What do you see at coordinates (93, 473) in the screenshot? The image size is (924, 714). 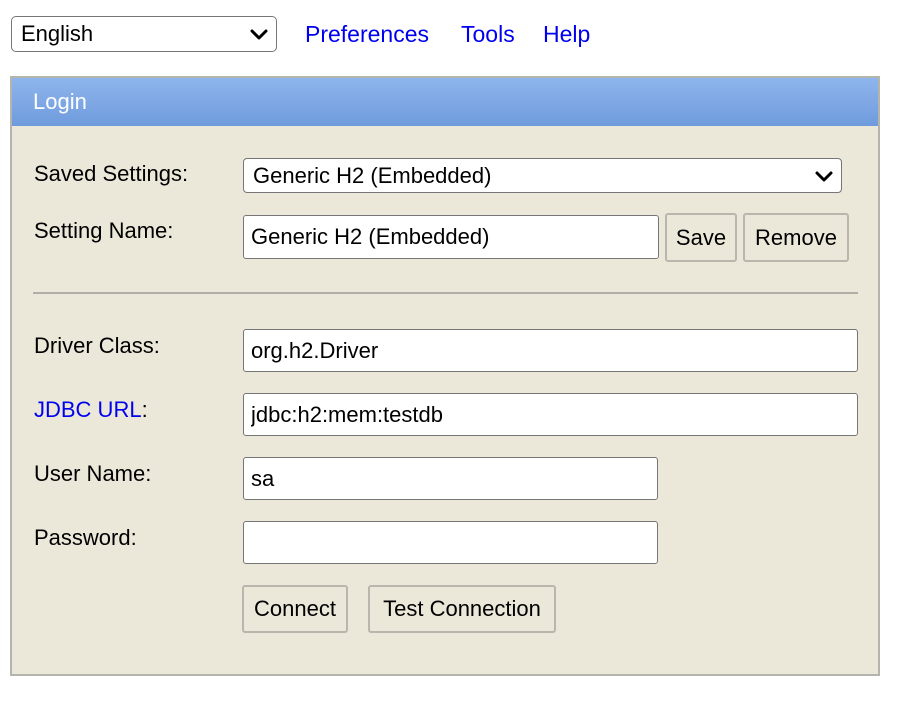 I see `user-name-label: User Name:` at bounding box center [93, 473].